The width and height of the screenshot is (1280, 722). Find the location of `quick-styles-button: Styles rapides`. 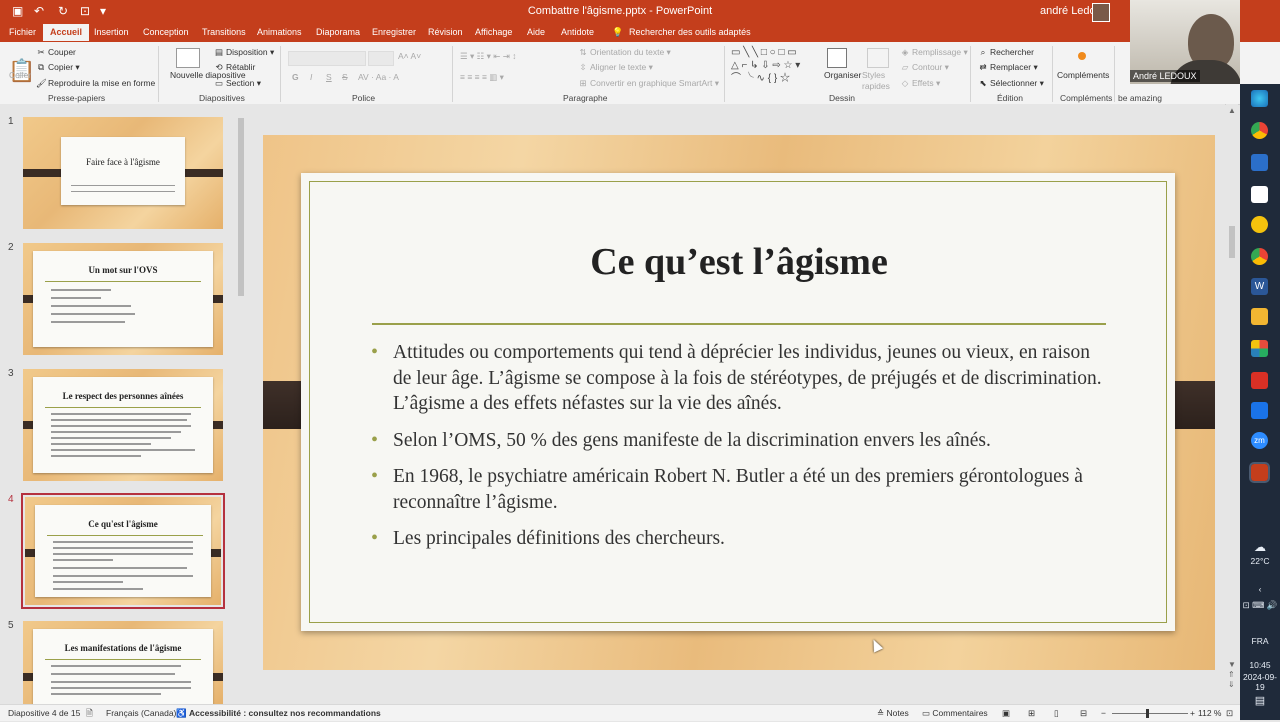

quick-styles-button: Styles rapides is located at coordinates (877, 81).